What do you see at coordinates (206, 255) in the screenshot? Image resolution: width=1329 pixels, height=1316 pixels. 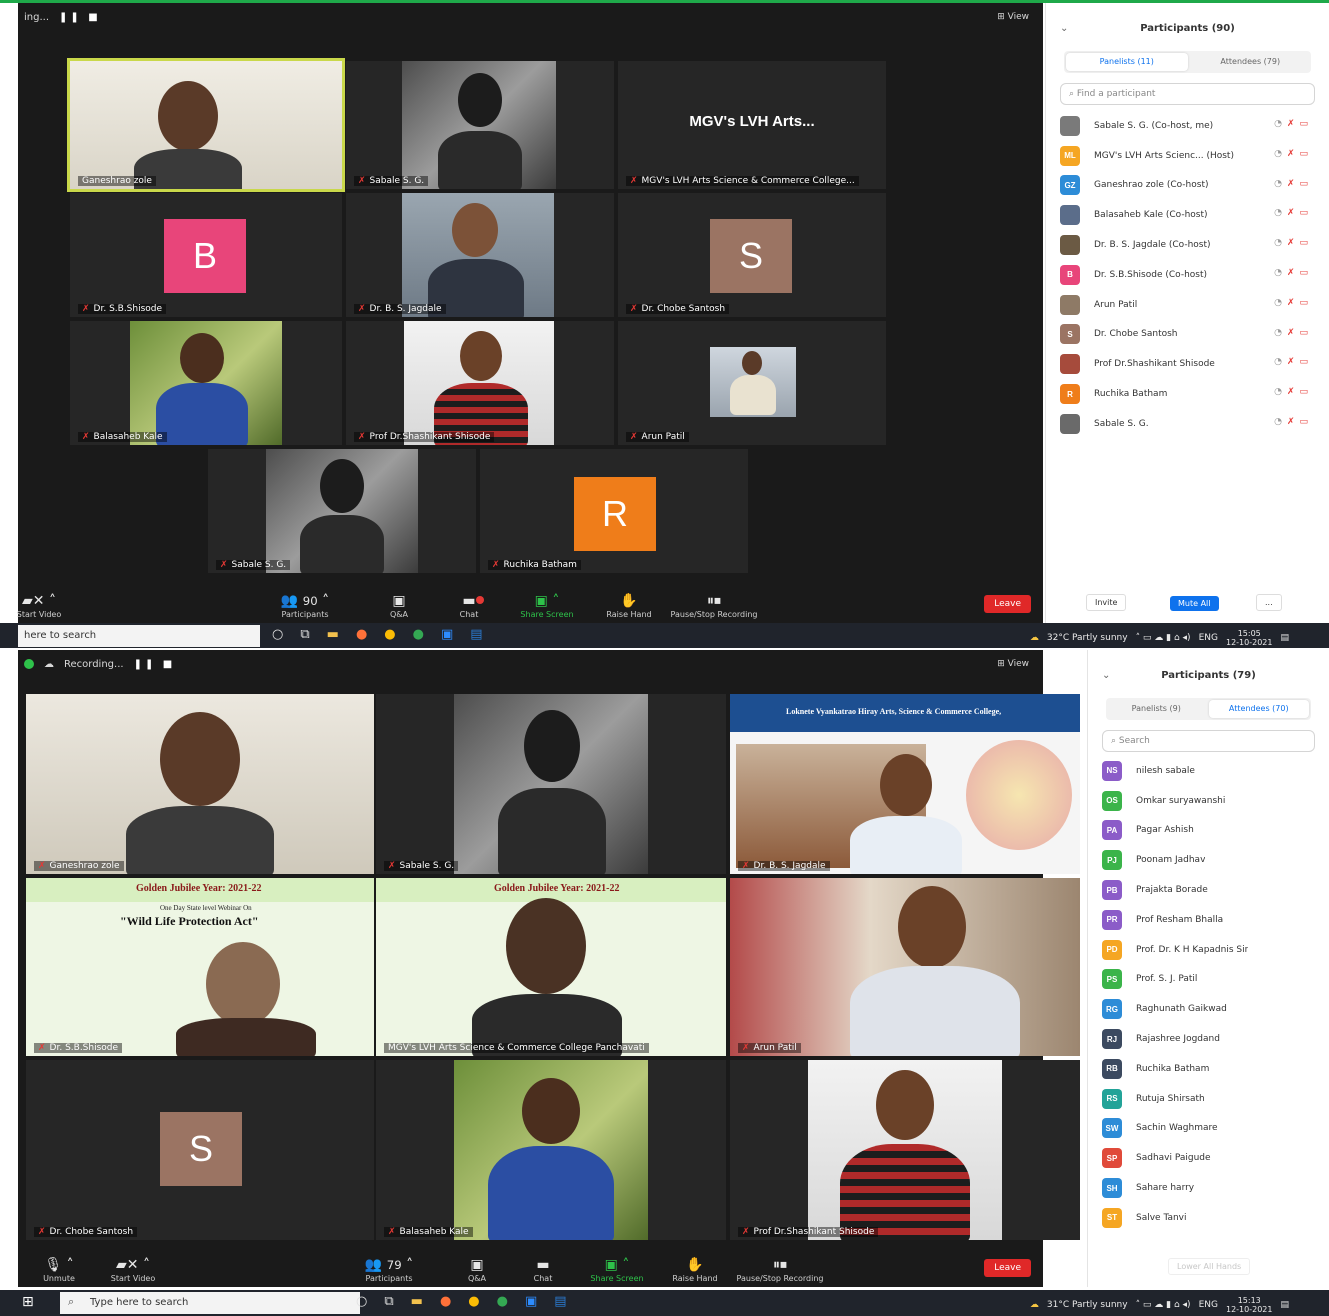 I see `video-tile: B ✗ Dr. S.B.Shisode` at bounding box center [206, 255].